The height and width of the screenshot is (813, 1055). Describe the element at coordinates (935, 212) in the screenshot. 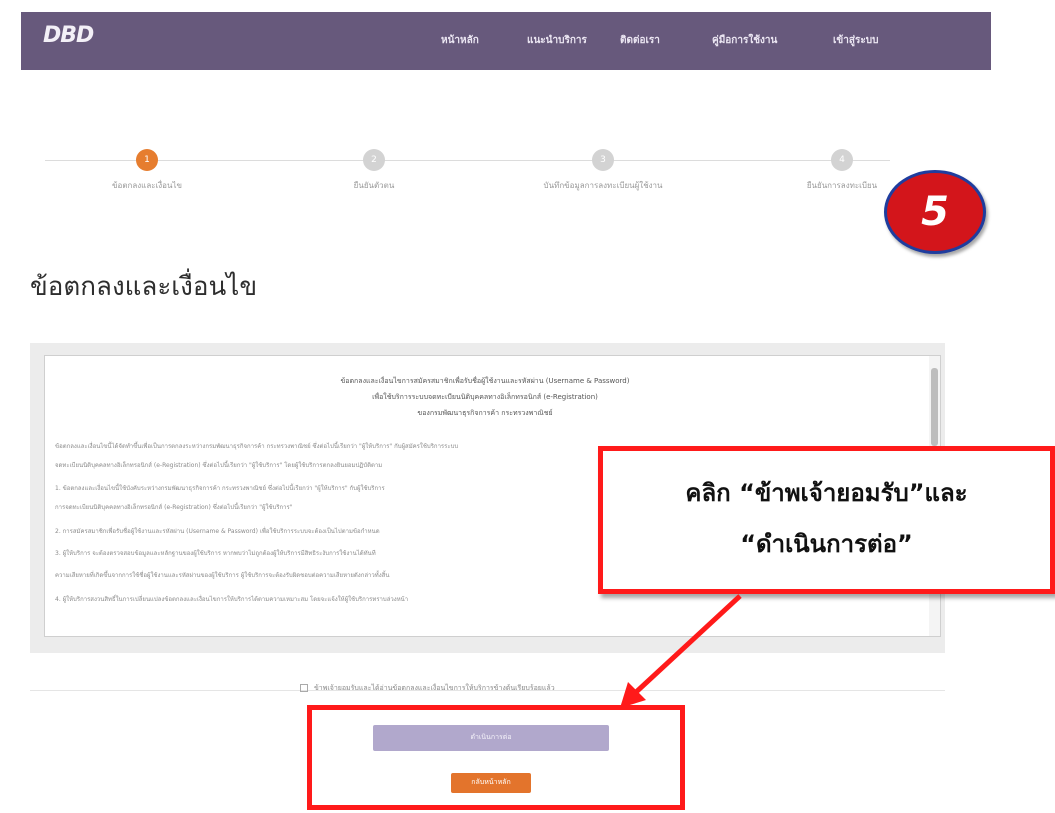

I see `annotation-step-badge: 5` at that location.